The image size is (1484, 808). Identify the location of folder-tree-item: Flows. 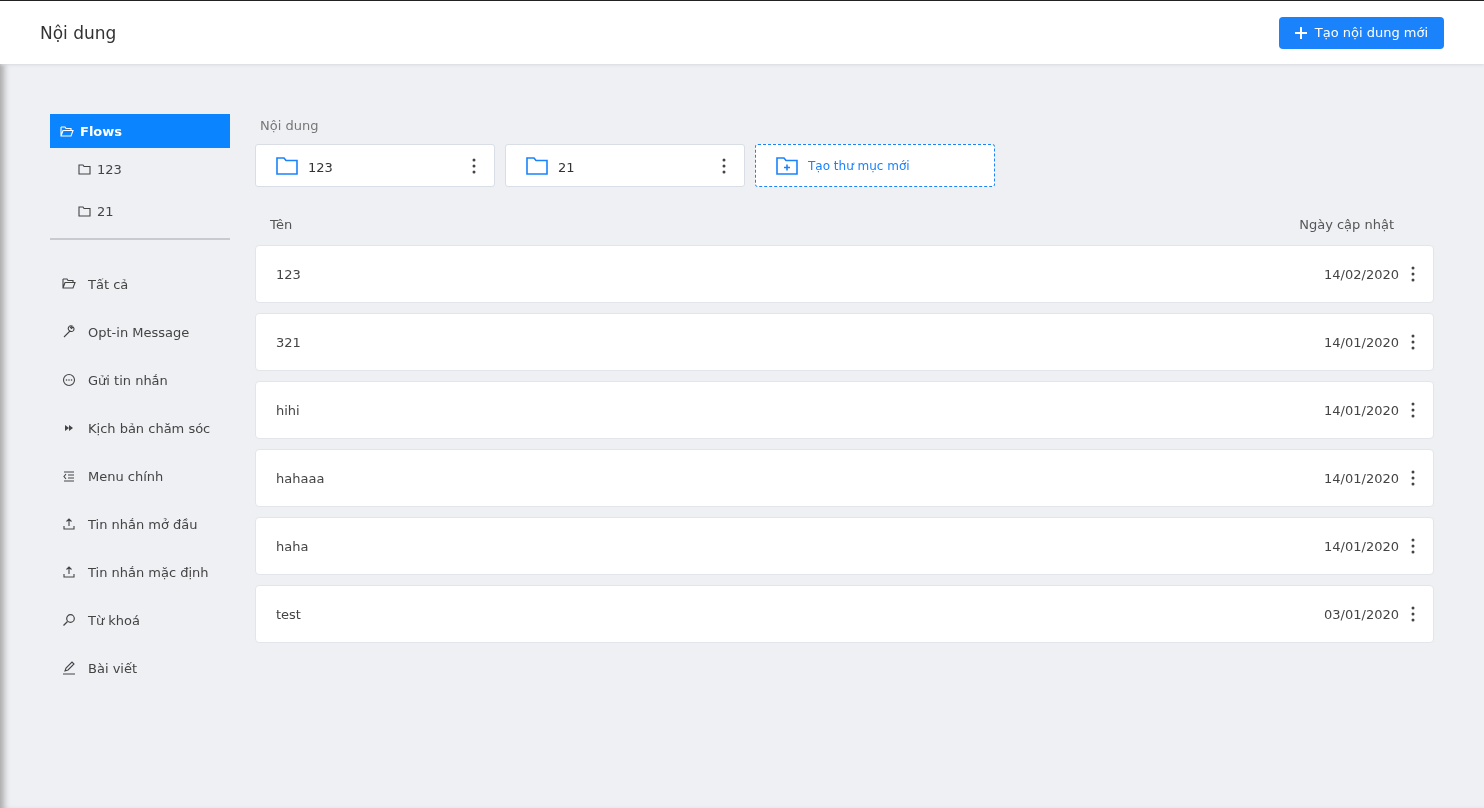
(140, 131).